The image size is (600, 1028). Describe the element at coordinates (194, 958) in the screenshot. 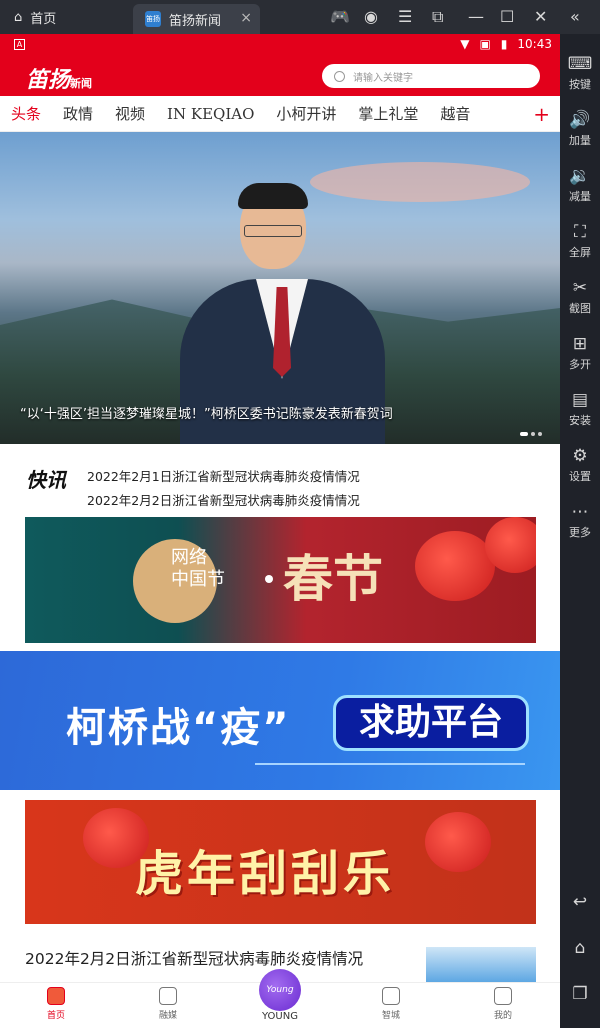

I see `news-title: 2022年2月2日浙江省新型冠状病毒肺炎疫情情况` at that location.